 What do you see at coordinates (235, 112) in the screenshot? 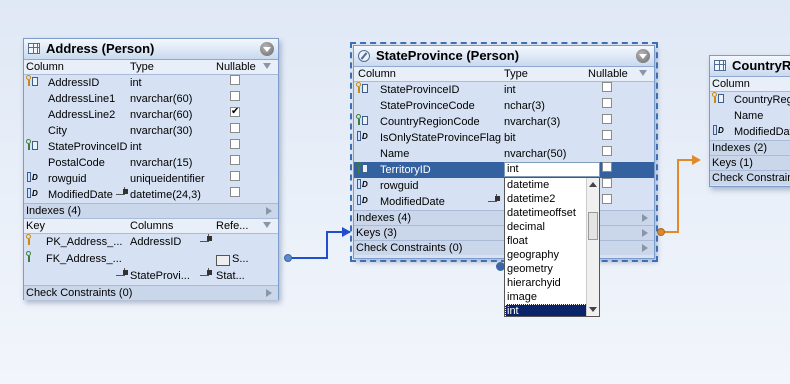
I see `nullable-checkbox: ✔` at bounding box center [235, 112].